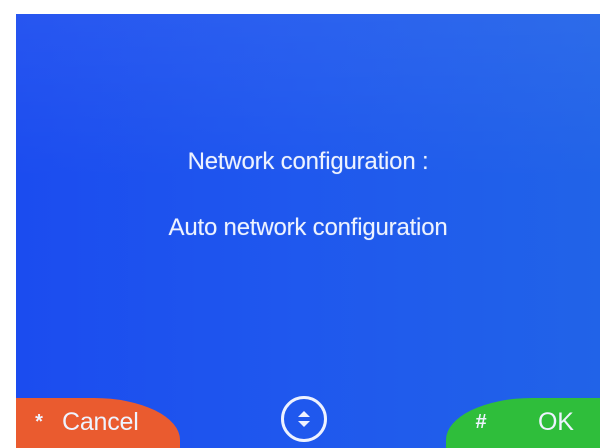 This screenshot has width=600, height=448. What do you see at coordinates (308, 161) in the screenshot?
I see `network-configuration-title: Network configuration :` at bounding box center [308, 161].